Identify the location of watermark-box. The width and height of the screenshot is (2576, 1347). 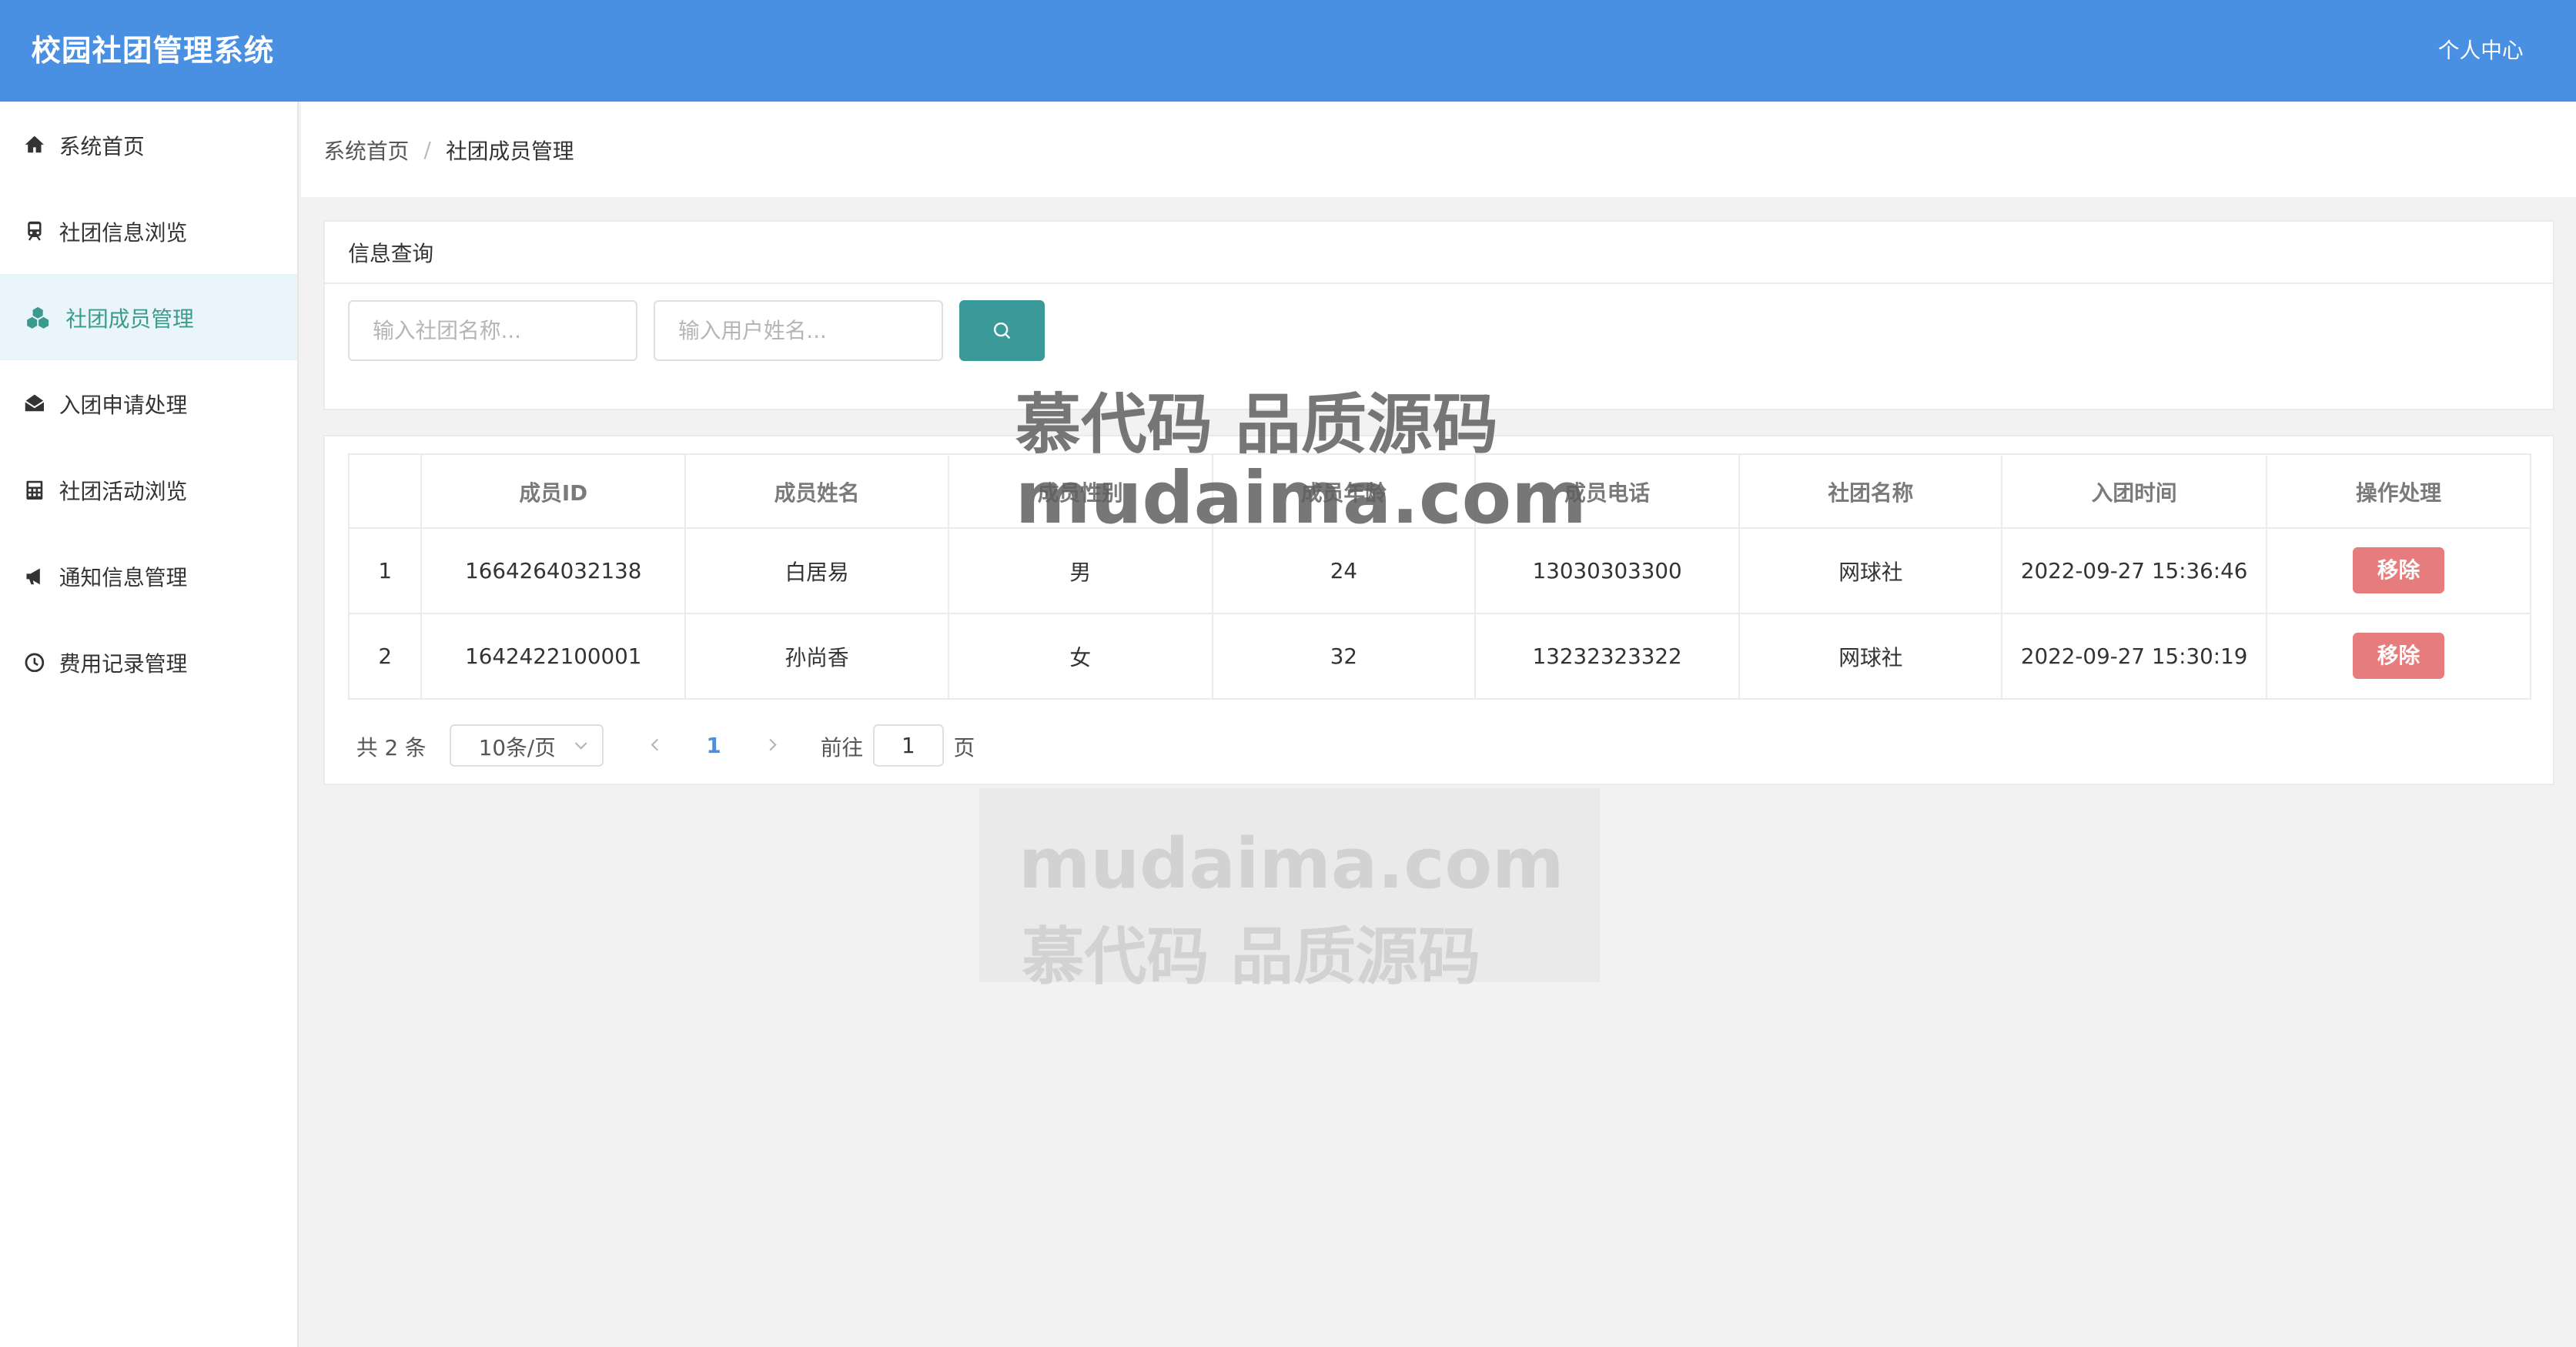
(1290, 885).